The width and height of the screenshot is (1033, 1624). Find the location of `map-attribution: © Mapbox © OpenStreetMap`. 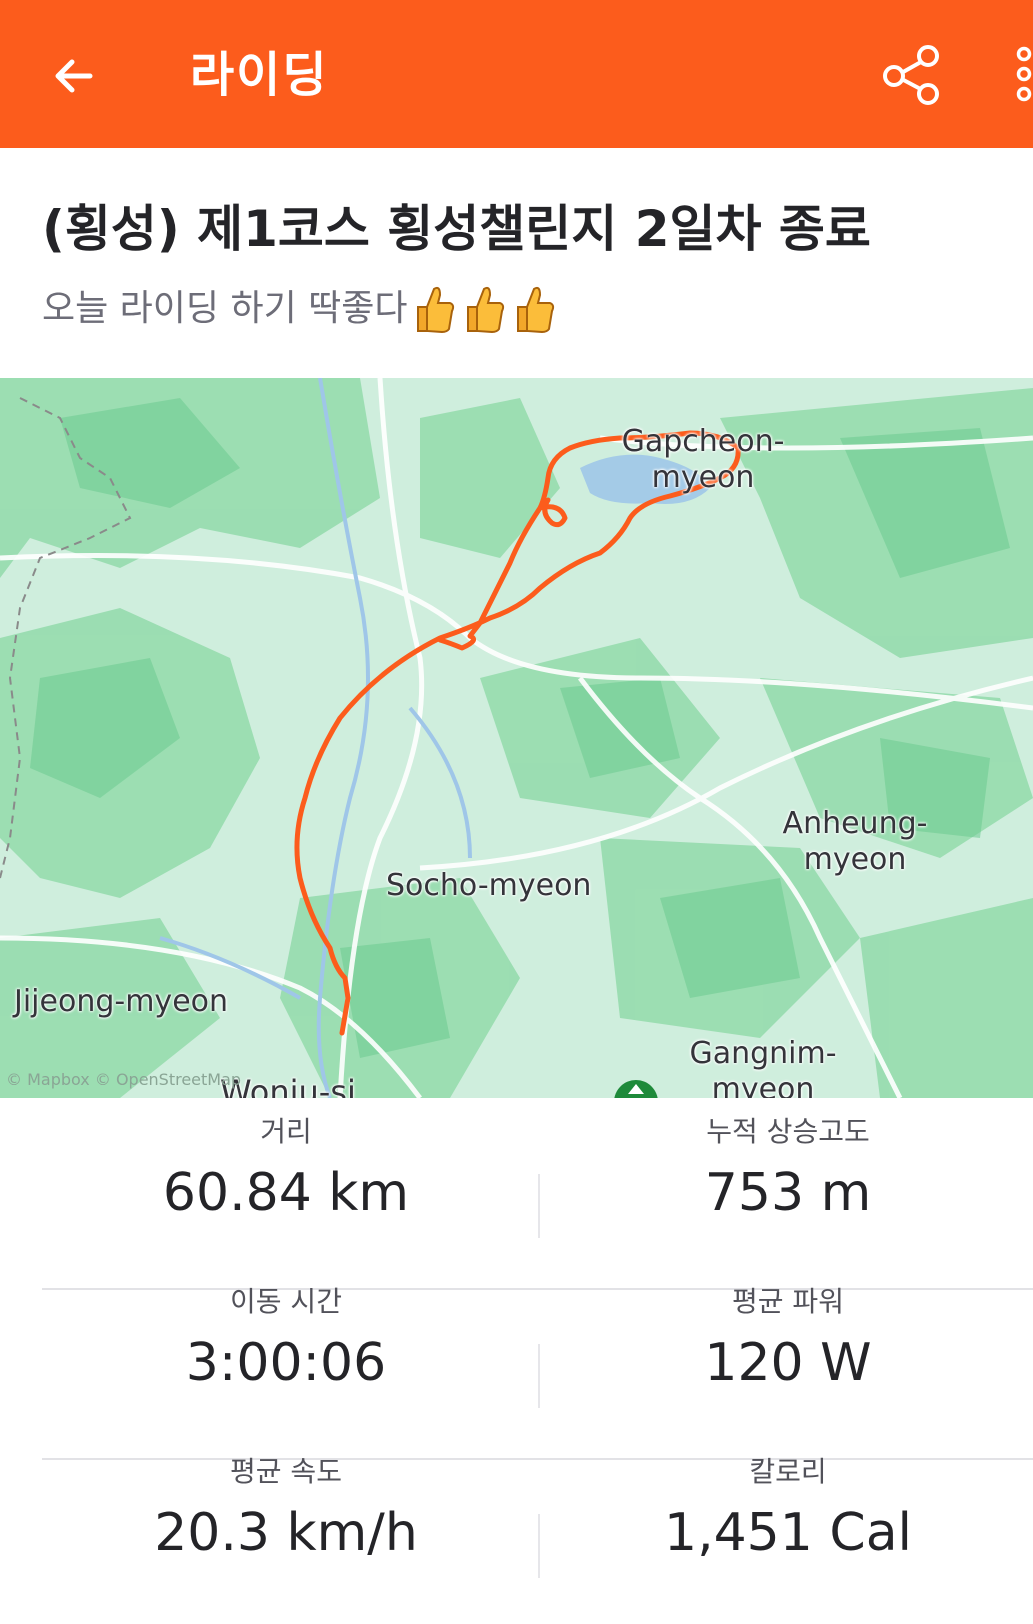

map-attribution: © Mapbox © OpenStreetMap is located at coordinates (123, 1080).